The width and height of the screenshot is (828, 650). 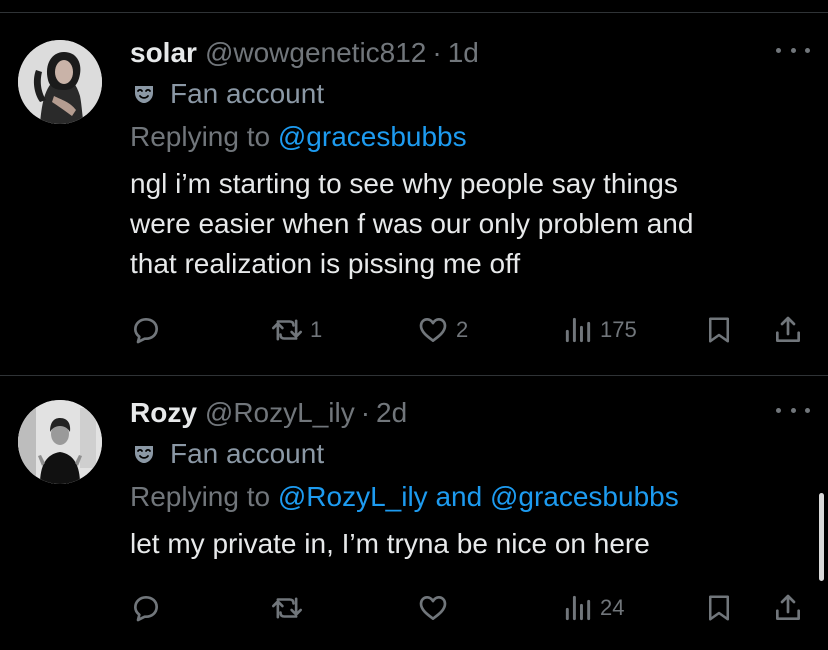 What do you see at coordinates (463, 53) in the screenshot?
I see `timestamp: 1d` at bounding box center [463, 53].